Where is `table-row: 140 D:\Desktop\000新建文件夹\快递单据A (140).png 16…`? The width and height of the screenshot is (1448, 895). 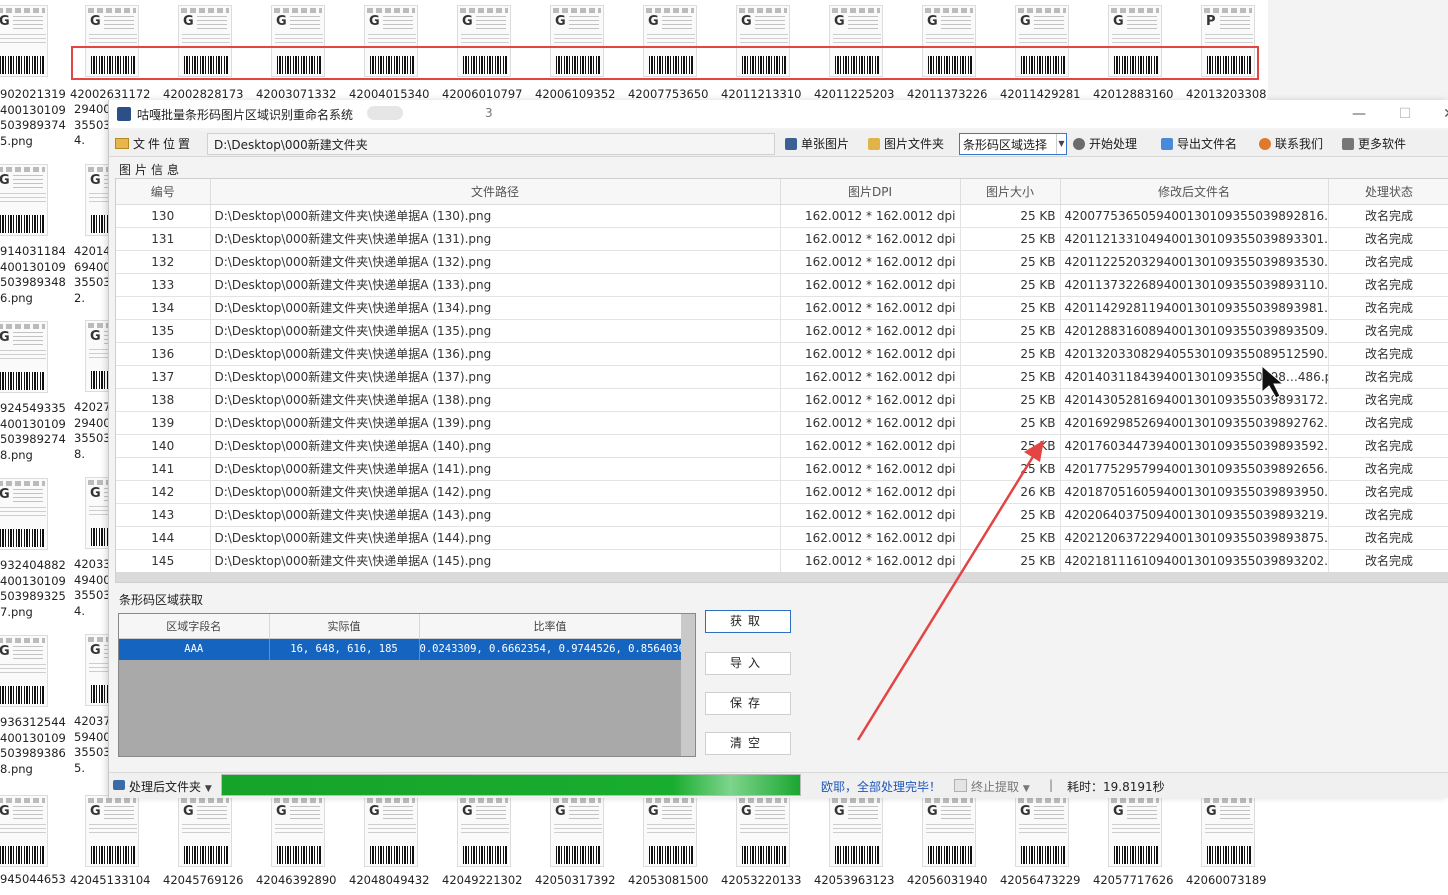
table-row: 140 D:\Desktop\000新建文件夹\快递单据A (140).png 16… is located at coordinates (782, 446).